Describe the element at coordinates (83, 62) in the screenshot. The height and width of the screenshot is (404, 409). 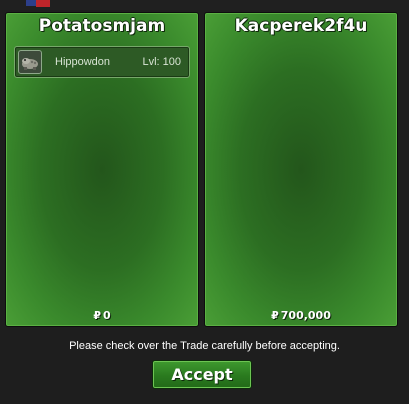
I see `item-name: Hippowdon` at that location.